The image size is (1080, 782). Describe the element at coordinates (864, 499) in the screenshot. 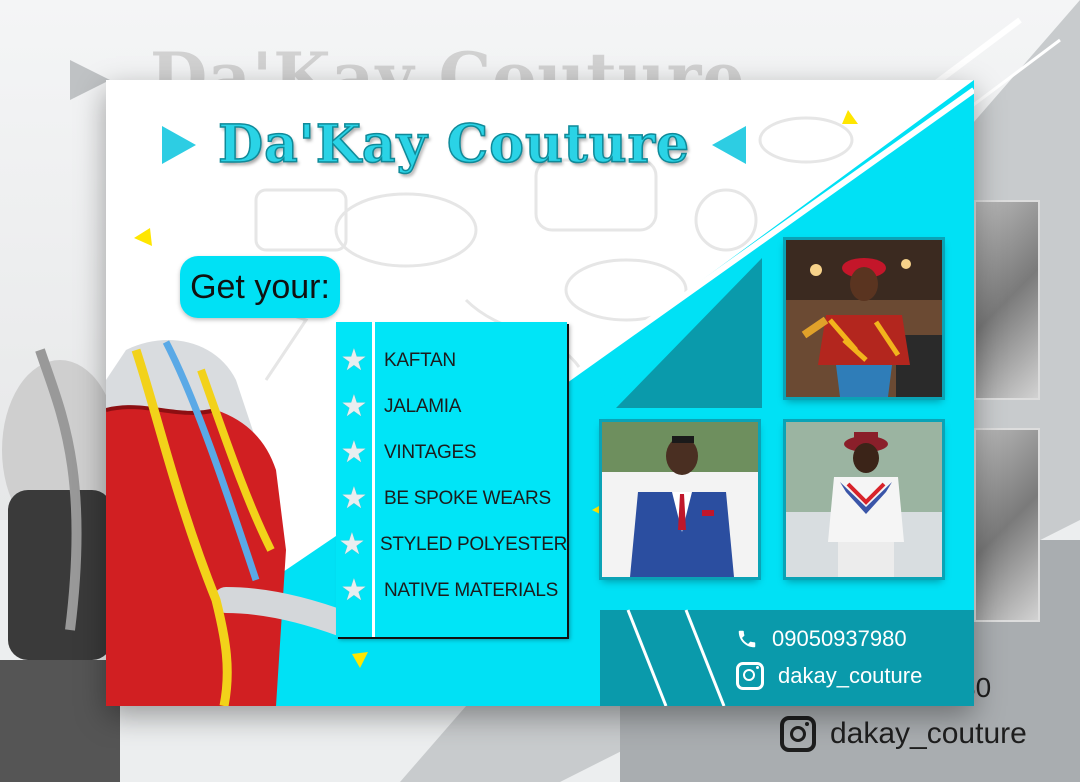

I see `model-photo-man-native` at that location.